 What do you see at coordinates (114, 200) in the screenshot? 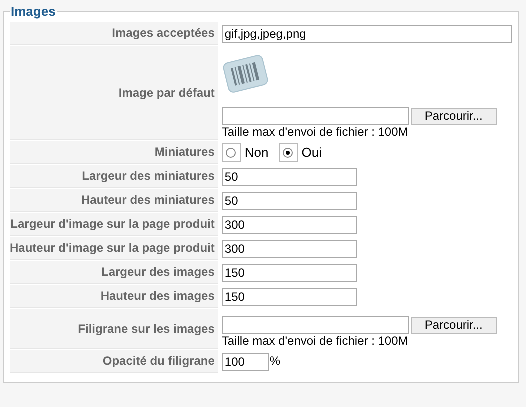
I see `field-label: Hauteur des miniatures` at bounding box center [114, 200].